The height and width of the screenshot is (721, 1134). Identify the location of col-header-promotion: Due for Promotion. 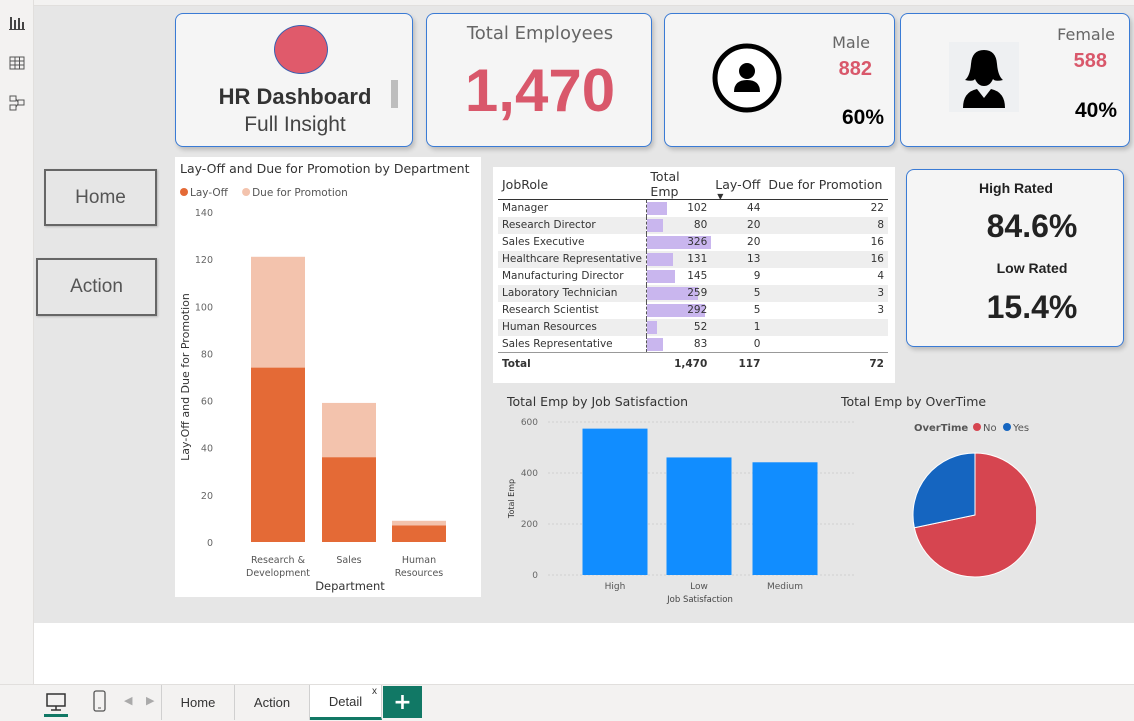
(826, 184).